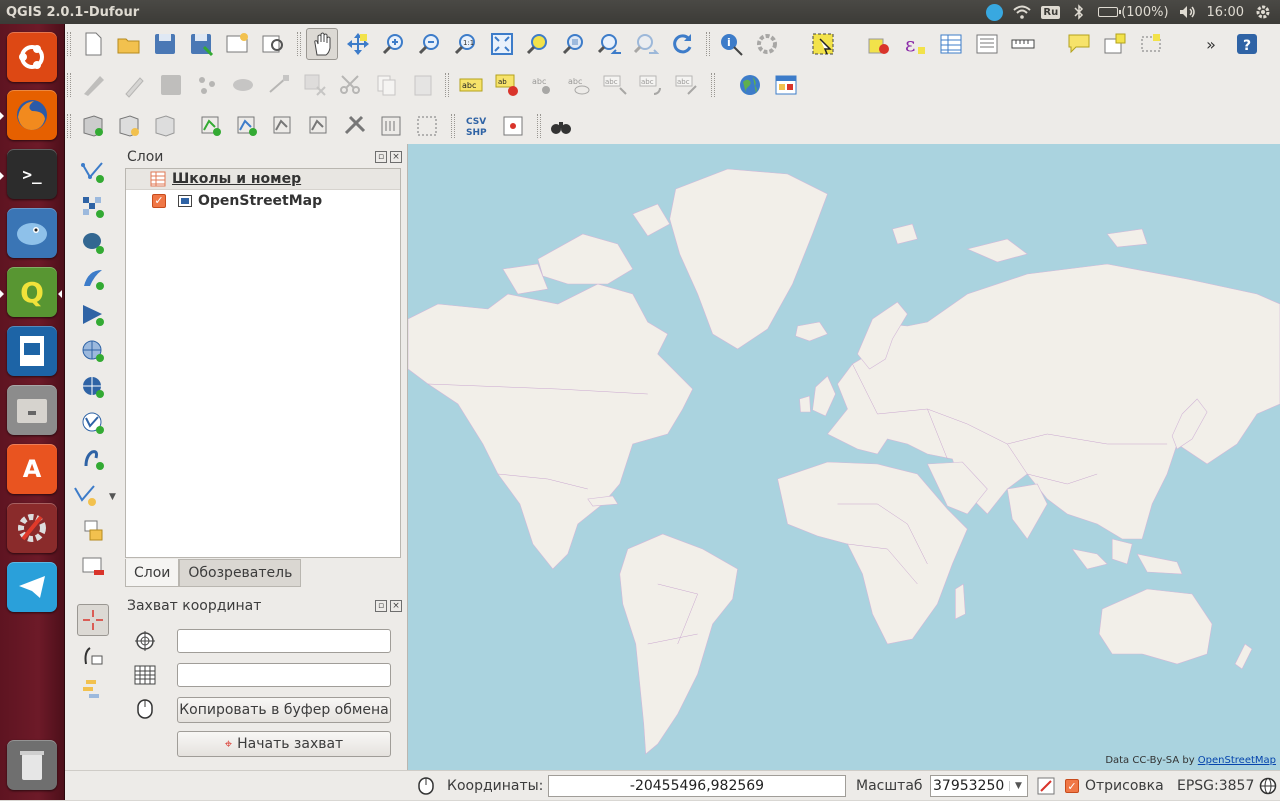  What do you see at coordinates (171, 85) in the screenshot?
I see `save-layer-edits-icon` at bounding box center [171, 85].